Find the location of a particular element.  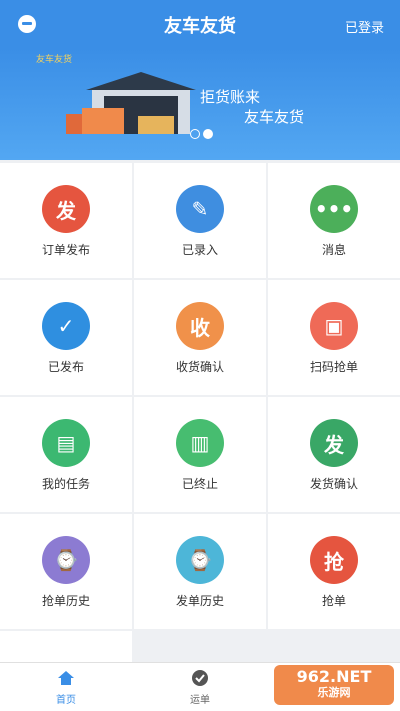

grid-item-7: ▤ 我的任务 is located at coordinates (66, 454).